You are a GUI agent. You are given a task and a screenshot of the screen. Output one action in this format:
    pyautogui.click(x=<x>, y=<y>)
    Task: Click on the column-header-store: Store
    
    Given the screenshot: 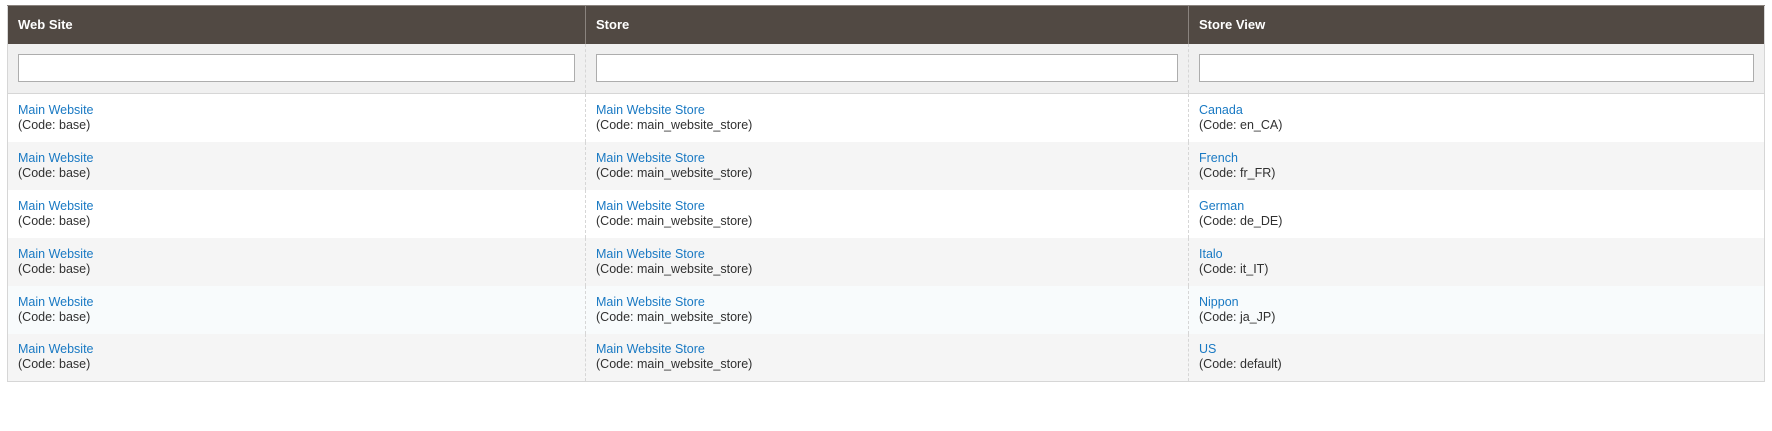 What is the action you would take?
    pyautogui.click(x=887, y=24)
    